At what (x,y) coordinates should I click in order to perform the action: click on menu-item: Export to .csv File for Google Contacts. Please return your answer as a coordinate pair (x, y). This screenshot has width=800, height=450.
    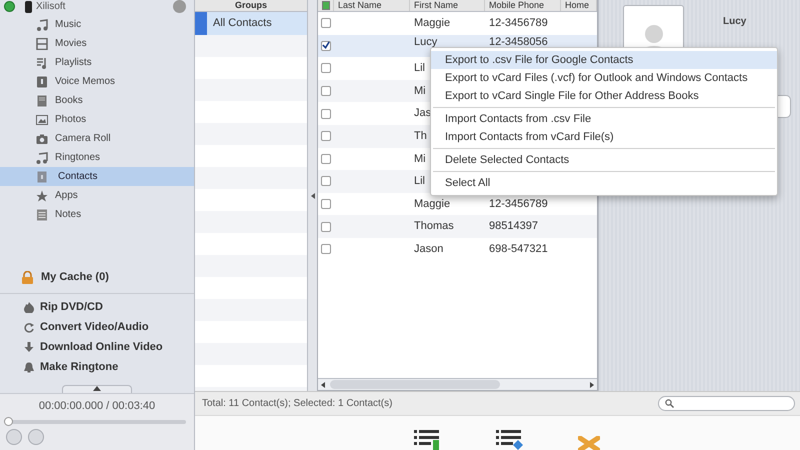
    Looking at the image, I should click on (604, 60).